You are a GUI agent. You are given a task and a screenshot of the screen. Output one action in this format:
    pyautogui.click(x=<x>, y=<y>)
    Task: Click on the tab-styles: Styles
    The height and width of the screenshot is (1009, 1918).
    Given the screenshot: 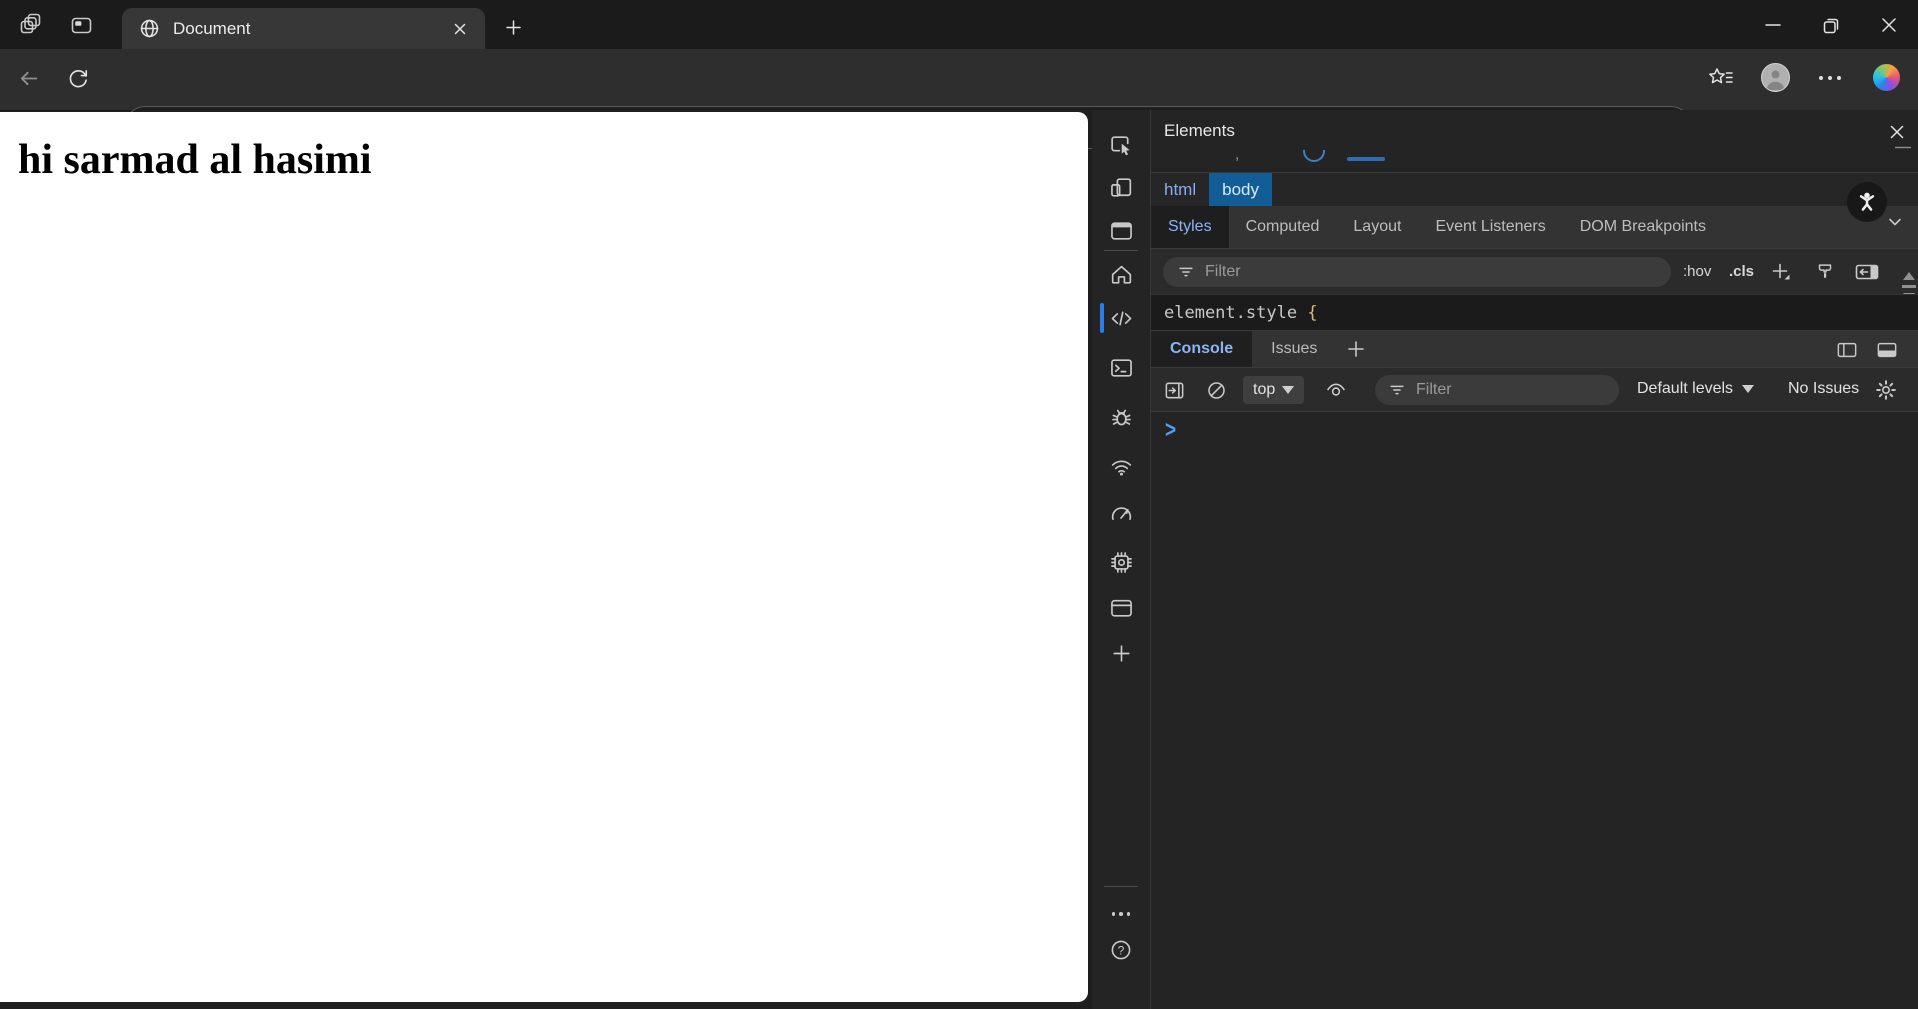 What is the action you would take?
    pyautogui.click(x=1190, y=227)
    